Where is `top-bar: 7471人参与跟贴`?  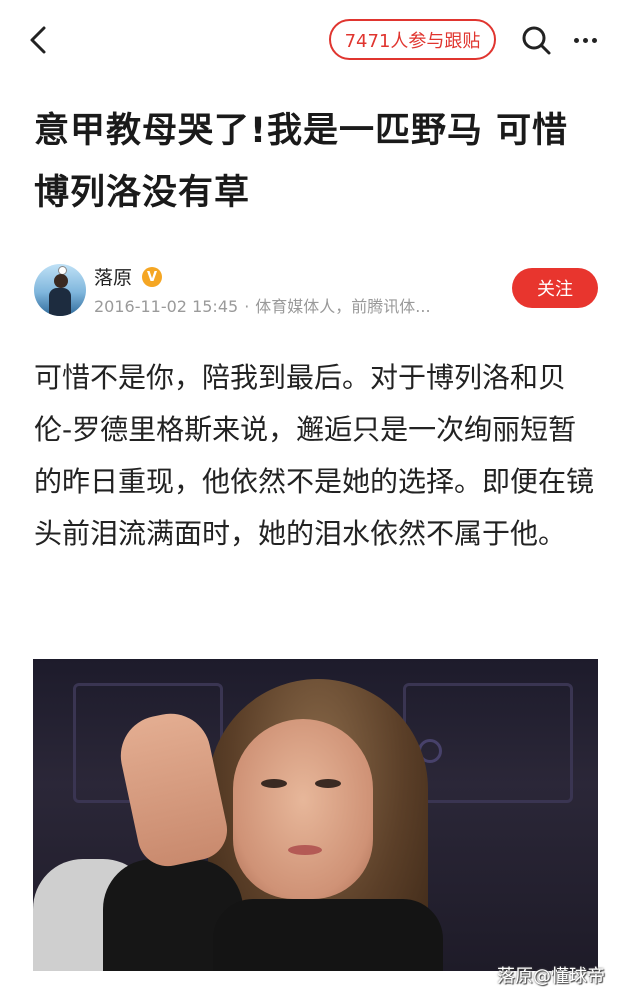
top-bar: 7471人参与跟贴 is located at coordinates (315, 40).